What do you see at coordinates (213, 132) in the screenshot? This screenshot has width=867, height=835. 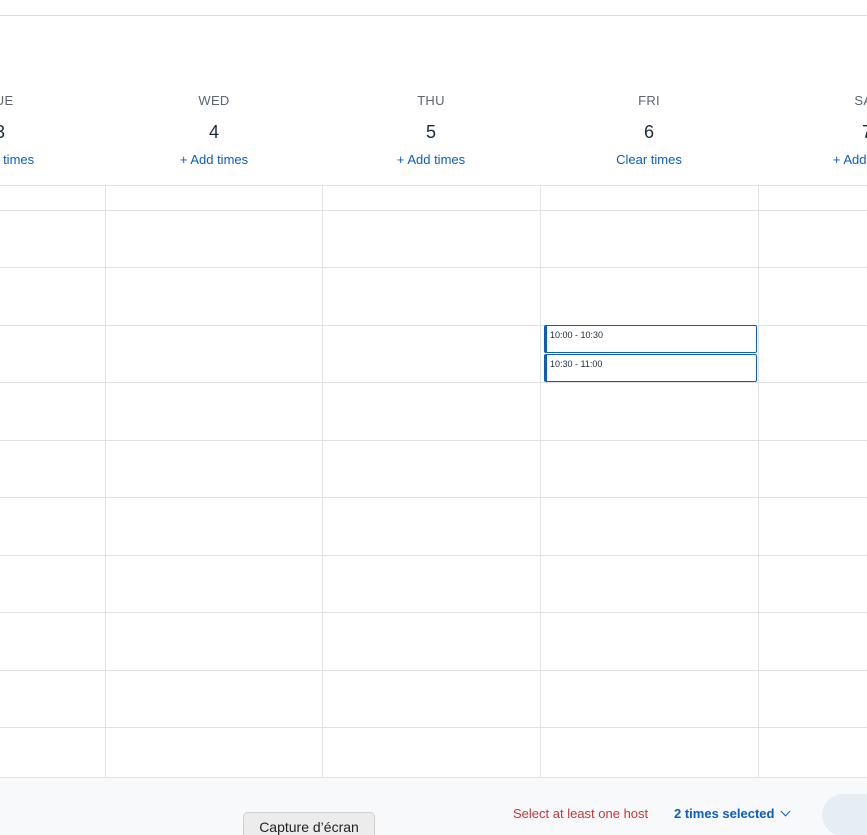 I see `day-number: 4` at bounding box center [213, 132].